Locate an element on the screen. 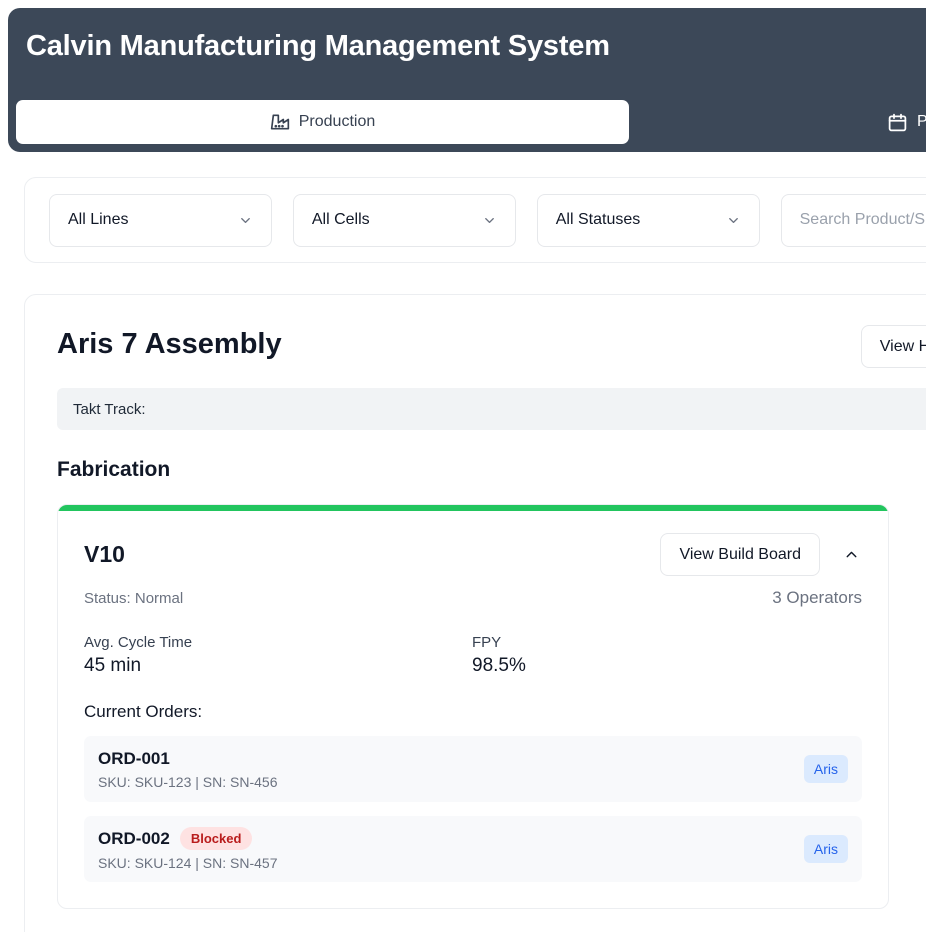 The height and width of the screenshot is (932, 926). order-status-badge: Blocked is located at coordinates (216, 838).